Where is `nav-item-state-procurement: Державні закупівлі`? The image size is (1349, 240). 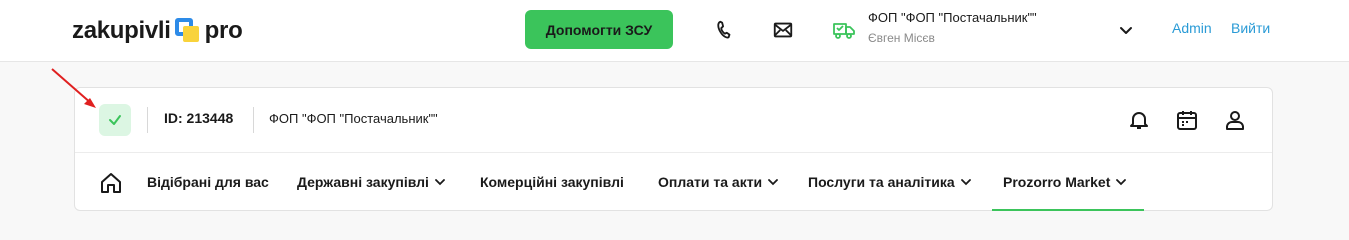
nav-item-state-procurement: Державні закупівлі is located at coordinates (371, 182).